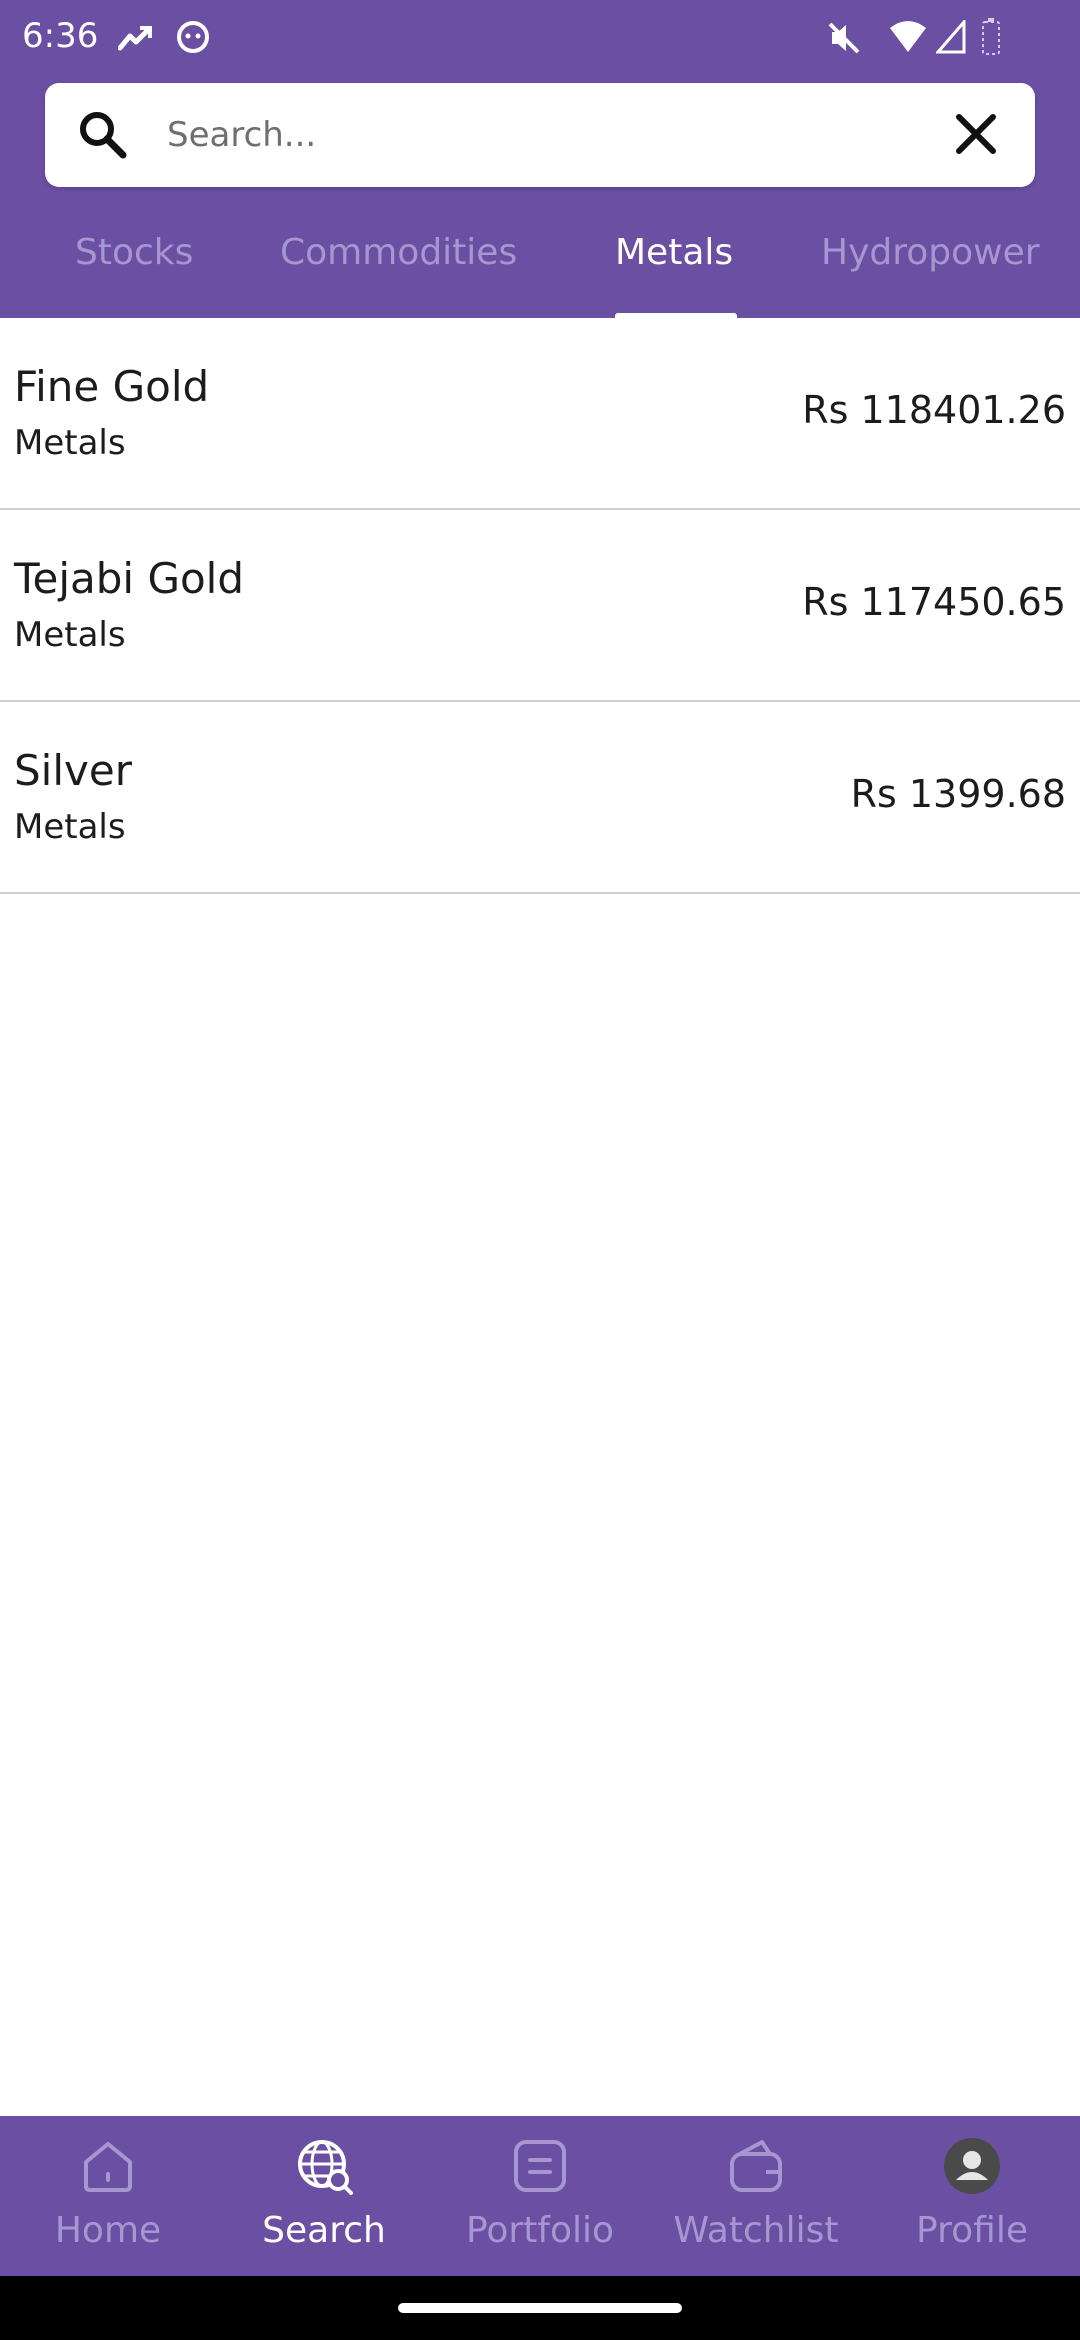  I want to click on nav-label: Portfolio, so click(540, 2230).